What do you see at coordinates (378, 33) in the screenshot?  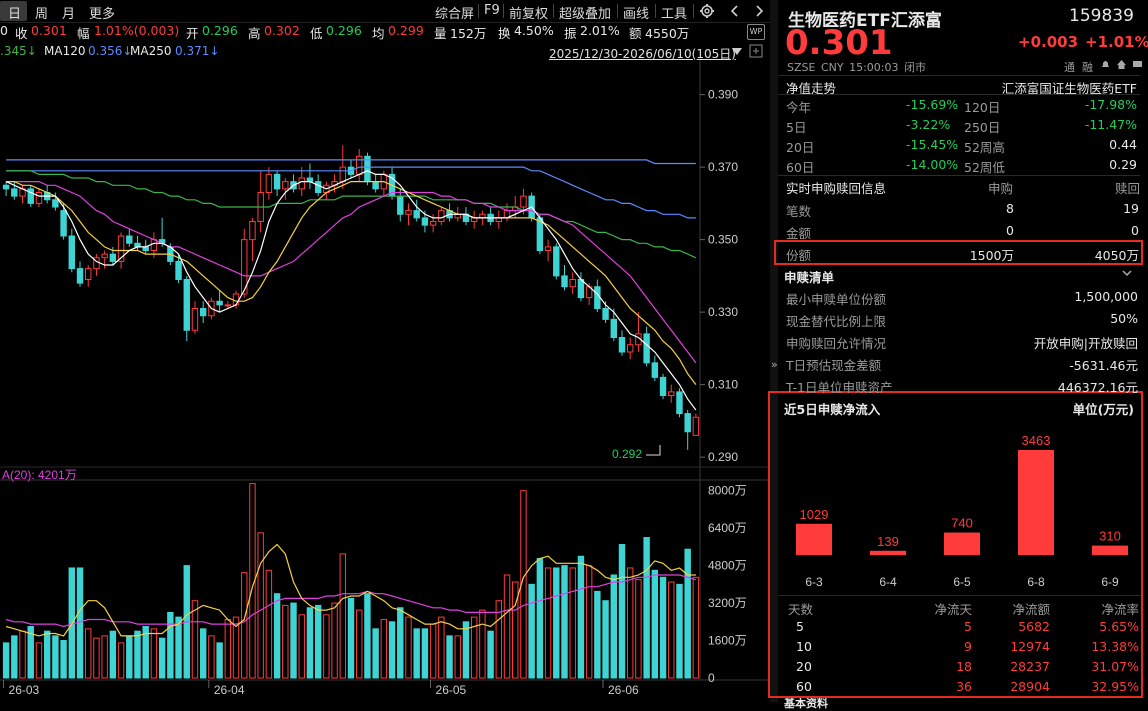 I see `avg-label: 均` at bounding box center [378, 33].